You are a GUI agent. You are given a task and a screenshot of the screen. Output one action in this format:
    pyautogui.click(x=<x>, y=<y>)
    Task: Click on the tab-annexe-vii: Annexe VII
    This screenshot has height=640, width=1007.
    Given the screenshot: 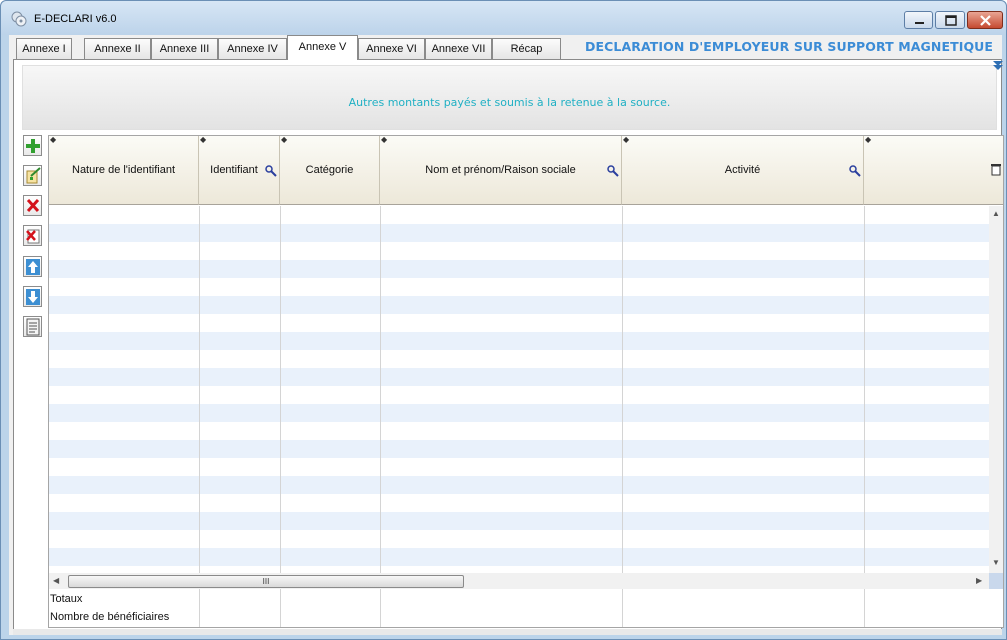 What is the action you would take?
    pyautogui.click(x=458, y=49)
    